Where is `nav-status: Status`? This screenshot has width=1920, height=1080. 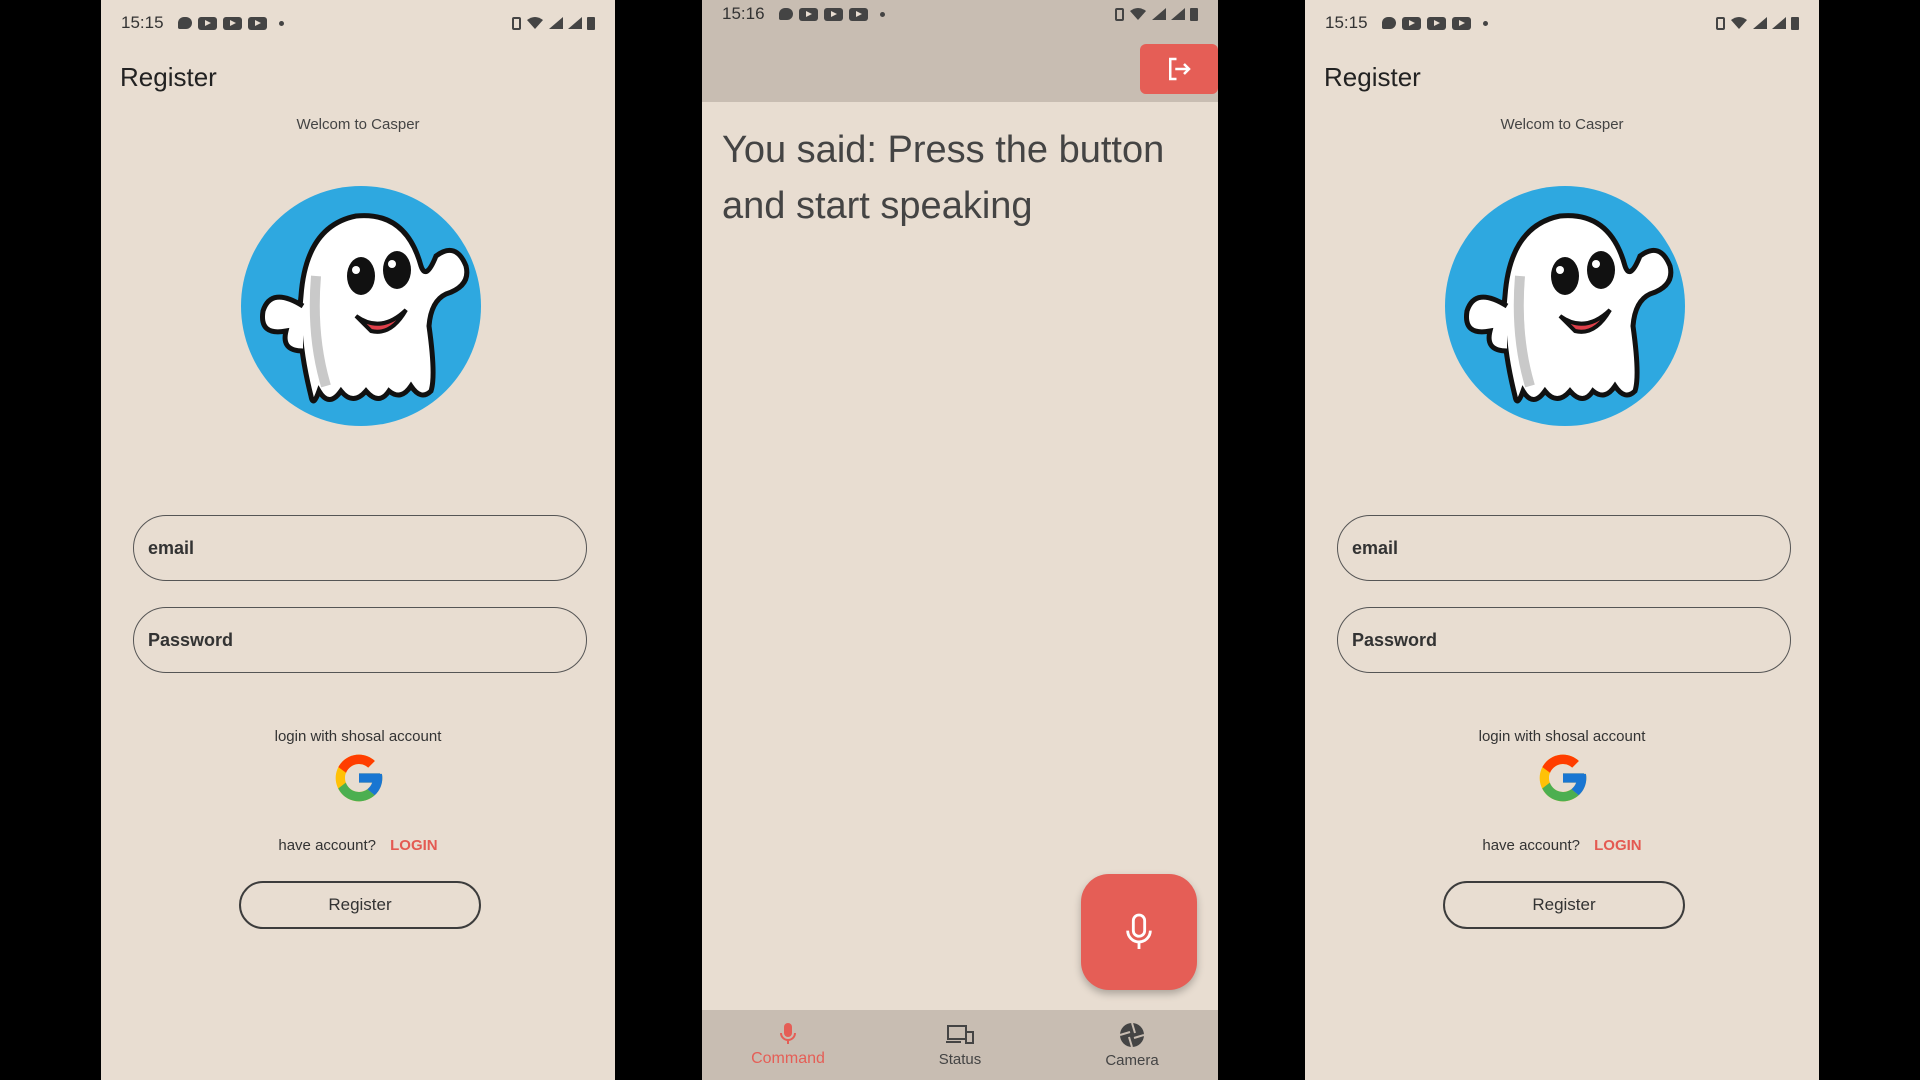
nav-status: Status is located at coordinates (960, 1045).